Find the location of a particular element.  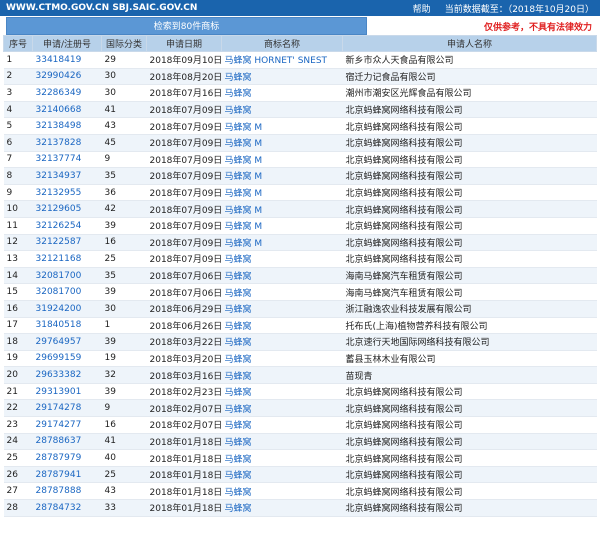

table-row: 16 31924200 30 2018年06月29日 马蜂窝 浙江融逸农业科技发展有限公司 is located at coordinates (300, 309).